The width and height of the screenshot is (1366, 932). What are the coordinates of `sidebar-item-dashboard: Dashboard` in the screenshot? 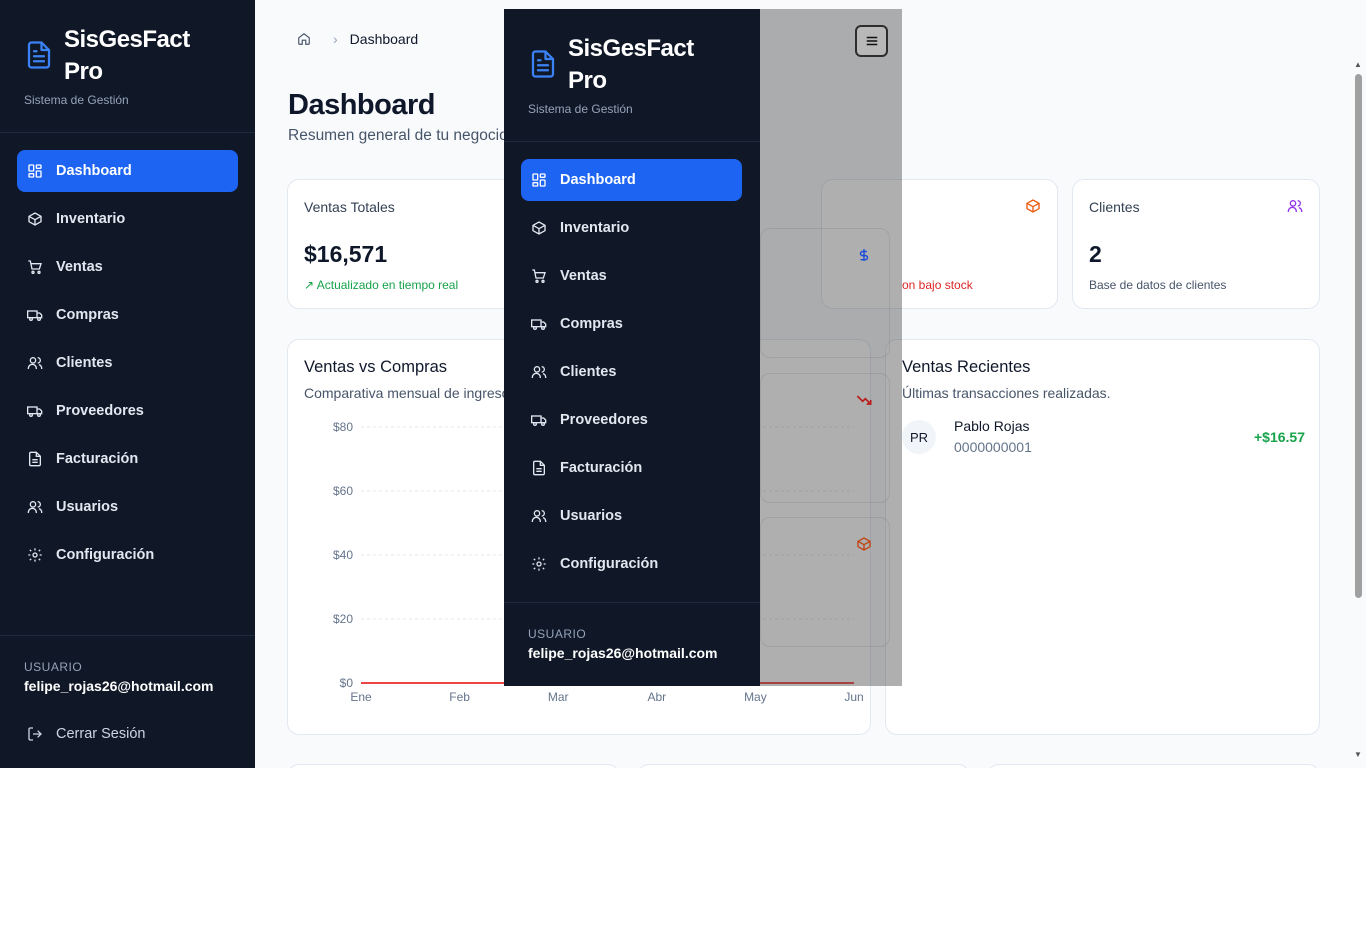 It's located at (127, 171).